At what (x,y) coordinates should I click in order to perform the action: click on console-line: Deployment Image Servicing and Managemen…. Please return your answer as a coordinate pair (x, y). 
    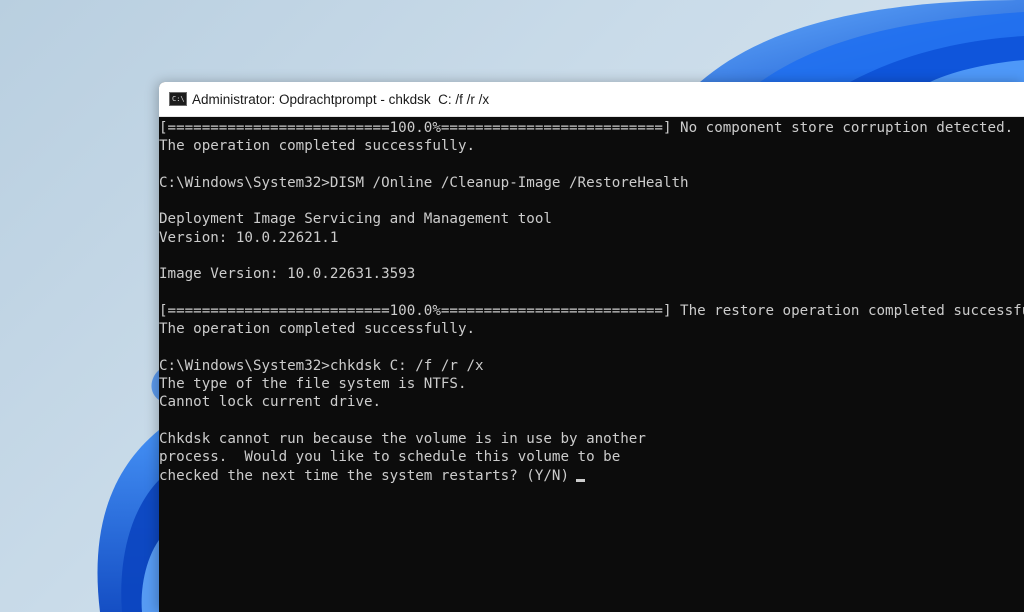
    Looking at the image, I should click on (355, 219).